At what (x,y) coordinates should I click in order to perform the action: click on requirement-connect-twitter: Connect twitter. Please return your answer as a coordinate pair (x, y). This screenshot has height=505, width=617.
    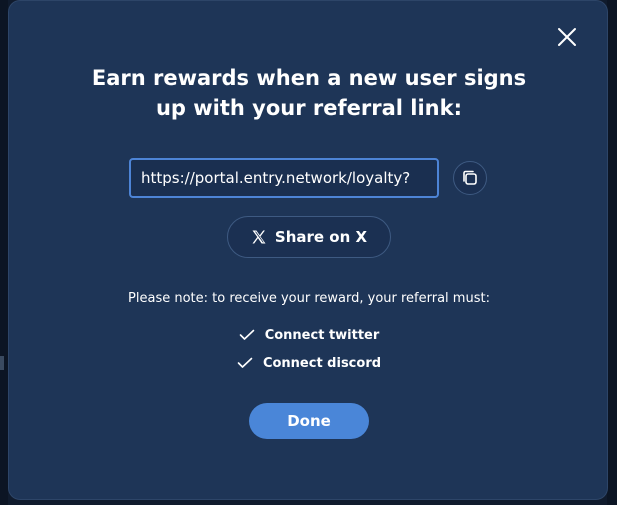
    Looking at the image, I should click on (309, 335).